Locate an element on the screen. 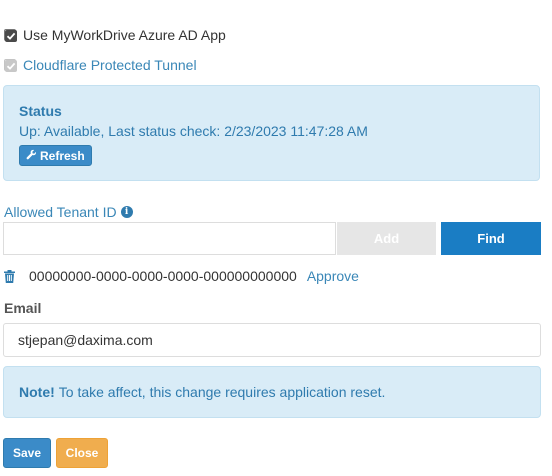  azure-app-option: Use MyWorkDrive Azure AD App is located at coordinates (115, 35).